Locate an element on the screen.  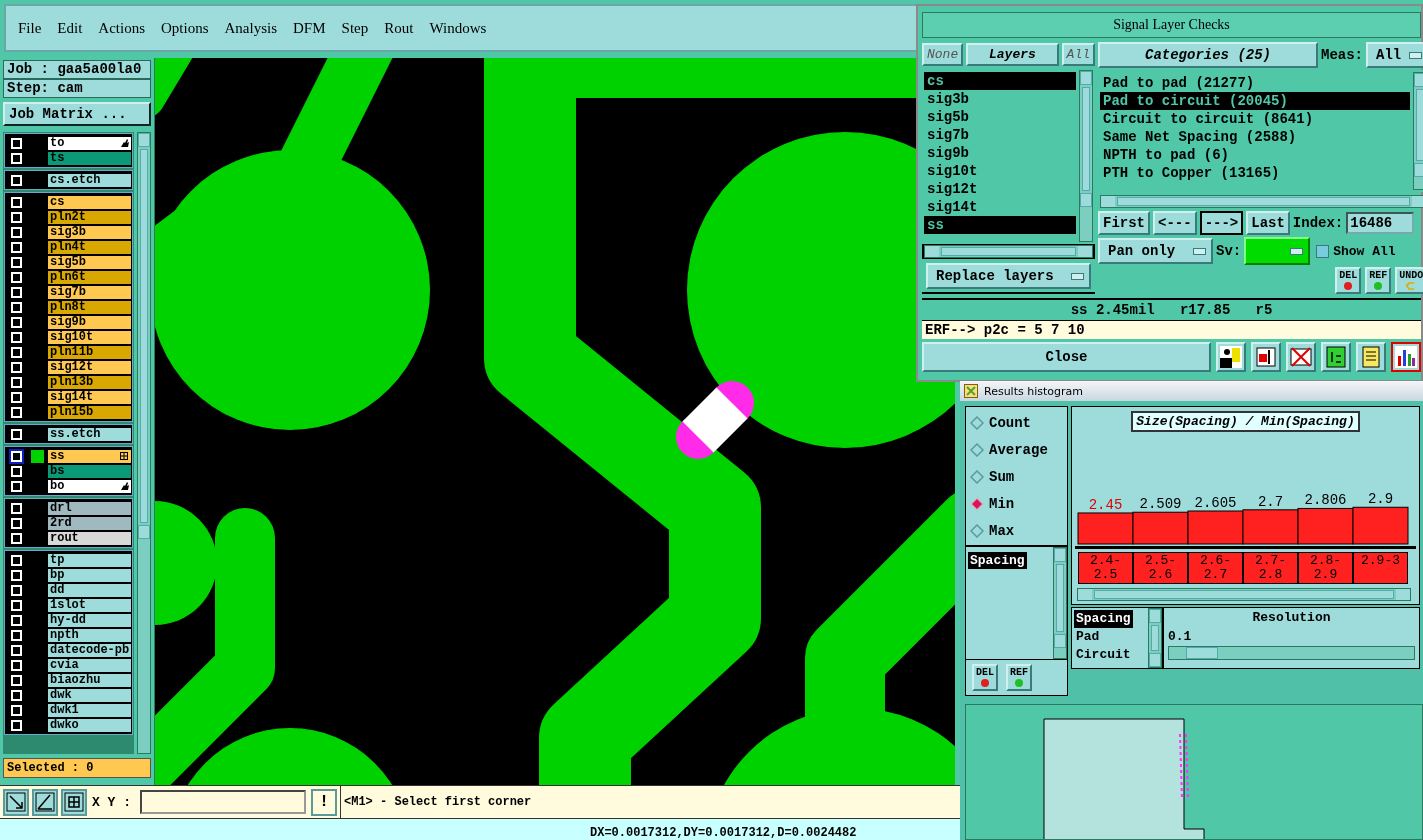
layer-name: pln15b is located at coordinates (90, 412).